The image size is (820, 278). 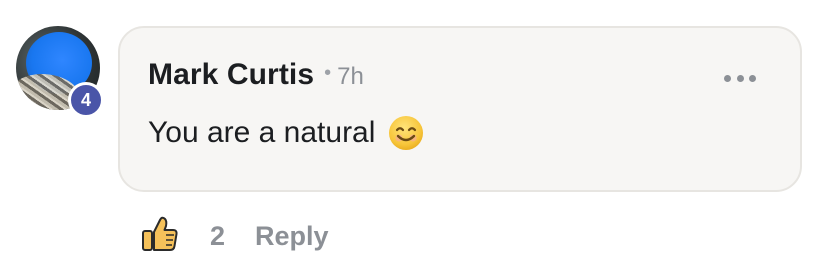 What do you see at coordinates (86, 100) in the screenshot?
I see `count-badge: 4` at bounding box center [86, 100].